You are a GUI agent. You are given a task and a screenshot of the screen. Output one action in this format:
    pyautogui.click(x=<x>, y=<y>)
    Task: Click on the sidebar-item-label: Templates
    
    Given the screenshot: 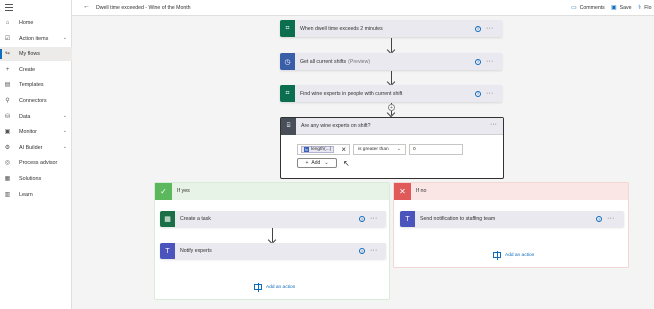 What is the action you would take?
    pyautogui.click(x=31, y=85)
    